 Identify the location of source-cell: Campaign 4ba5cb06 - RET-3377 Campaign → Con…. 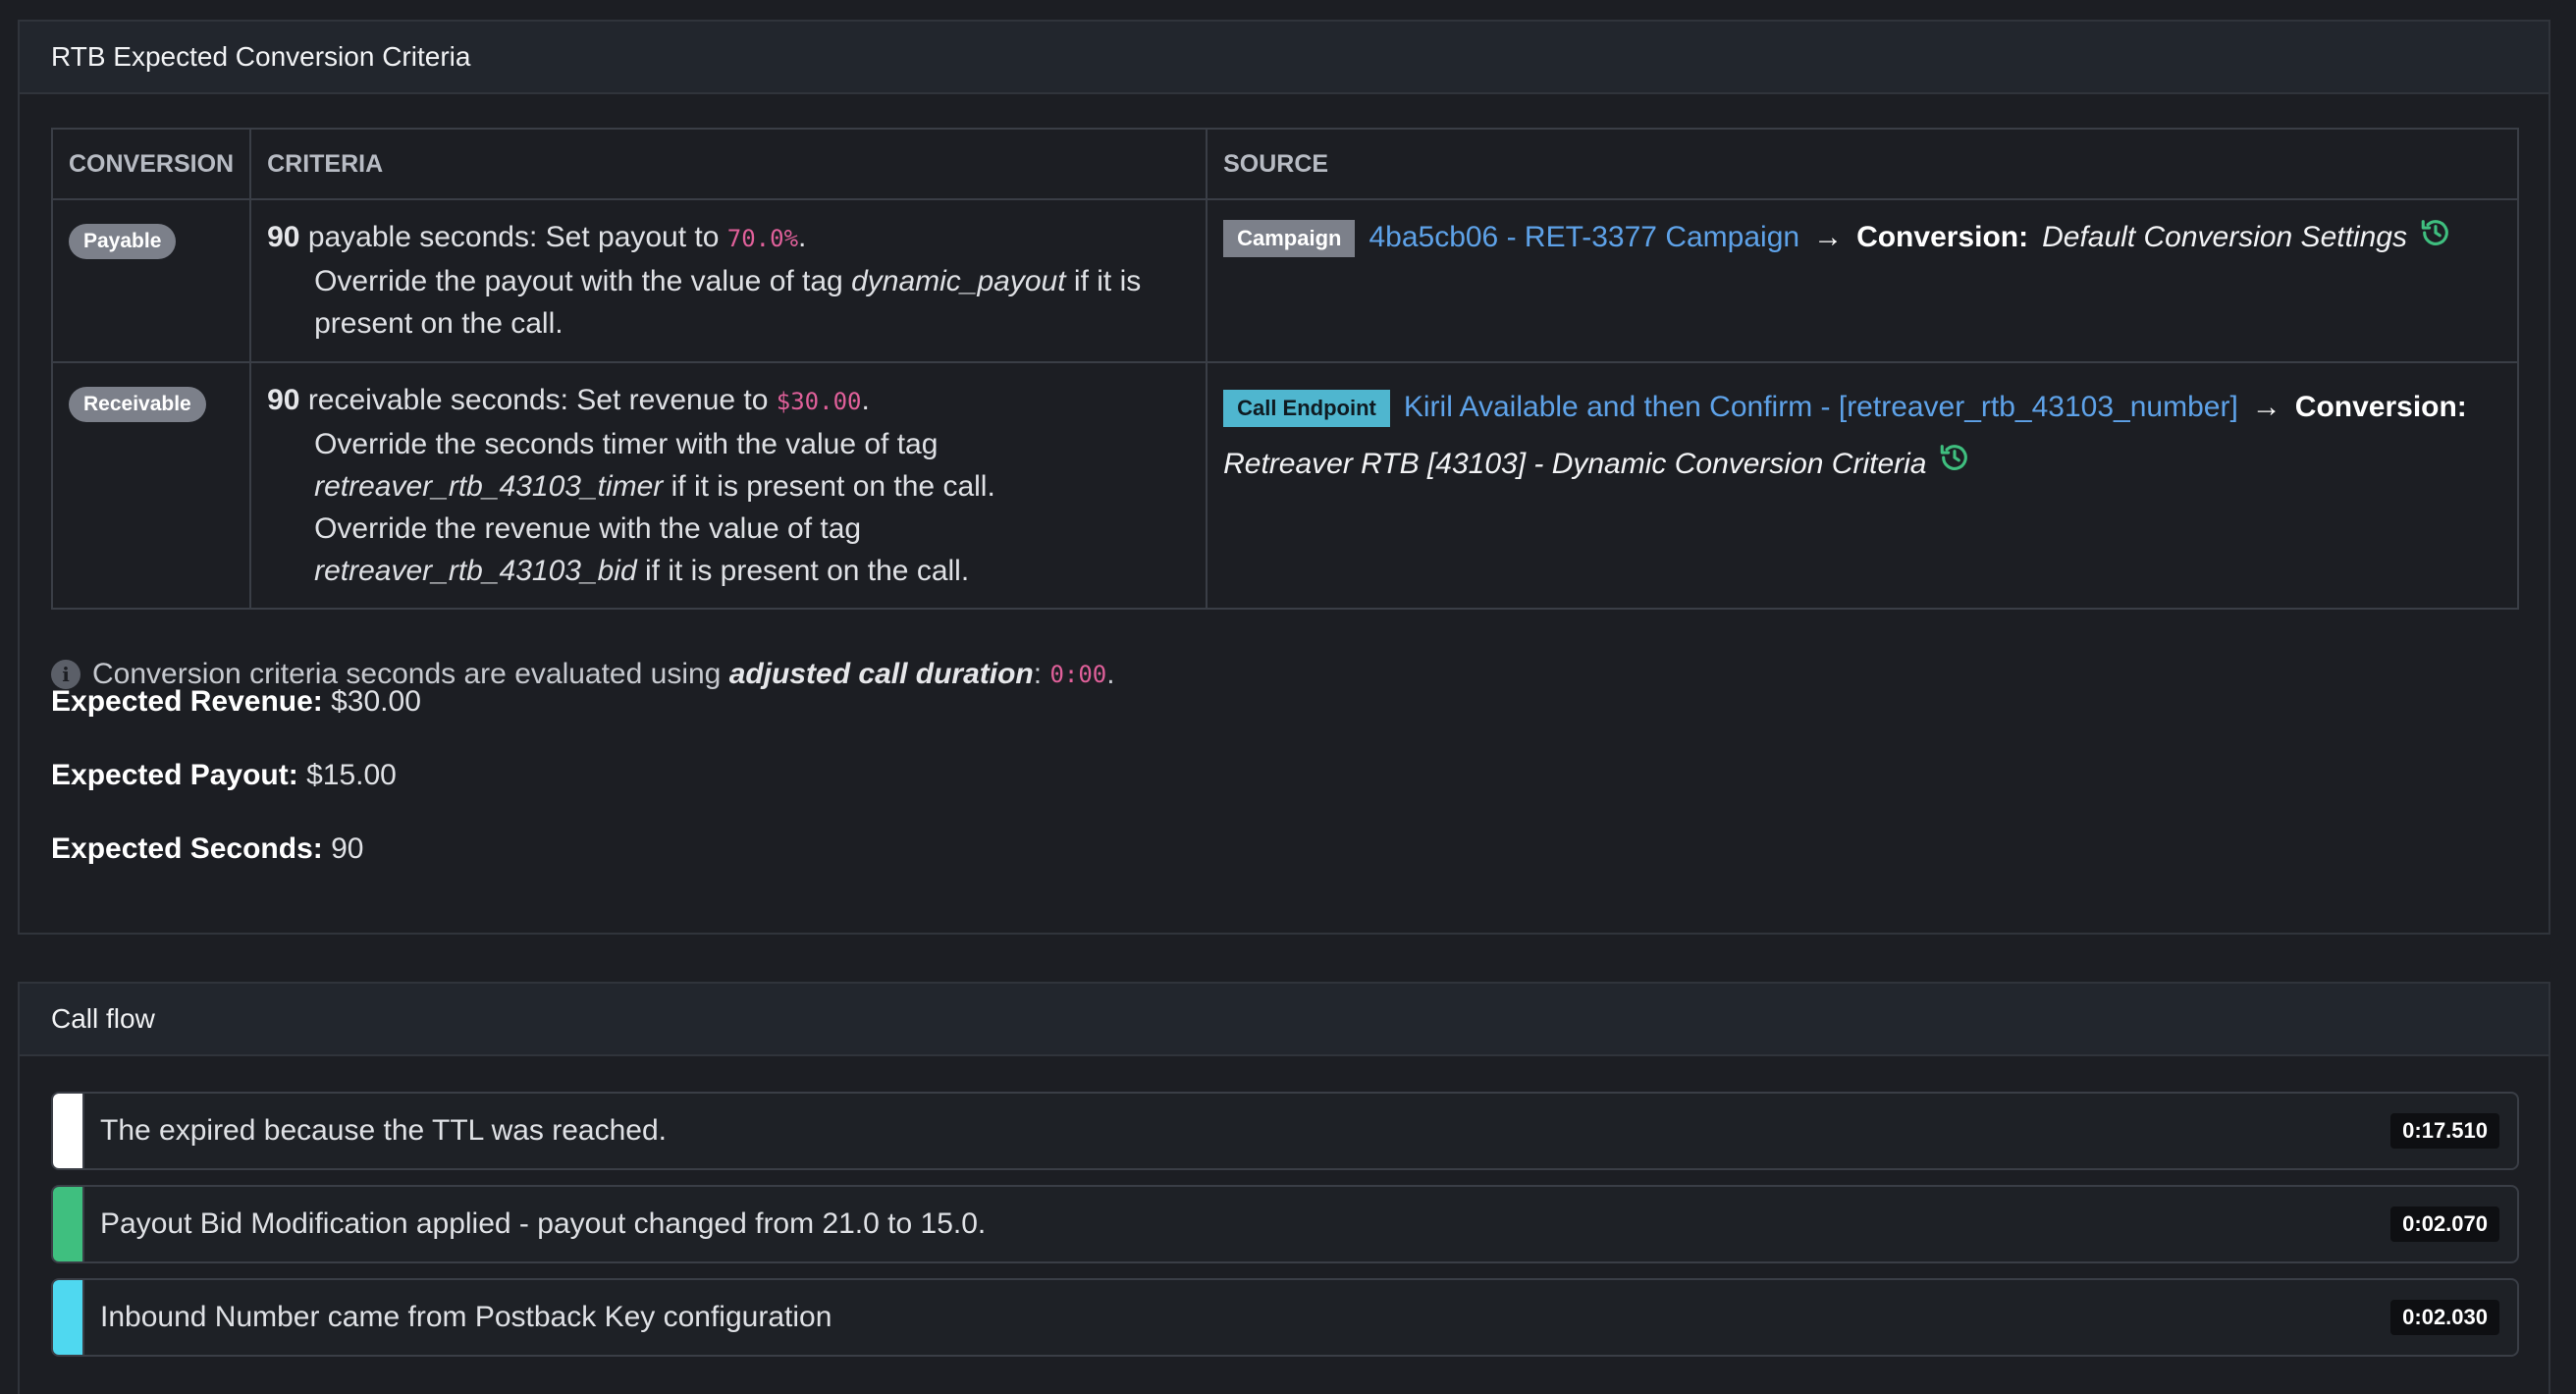
(1862, 280).